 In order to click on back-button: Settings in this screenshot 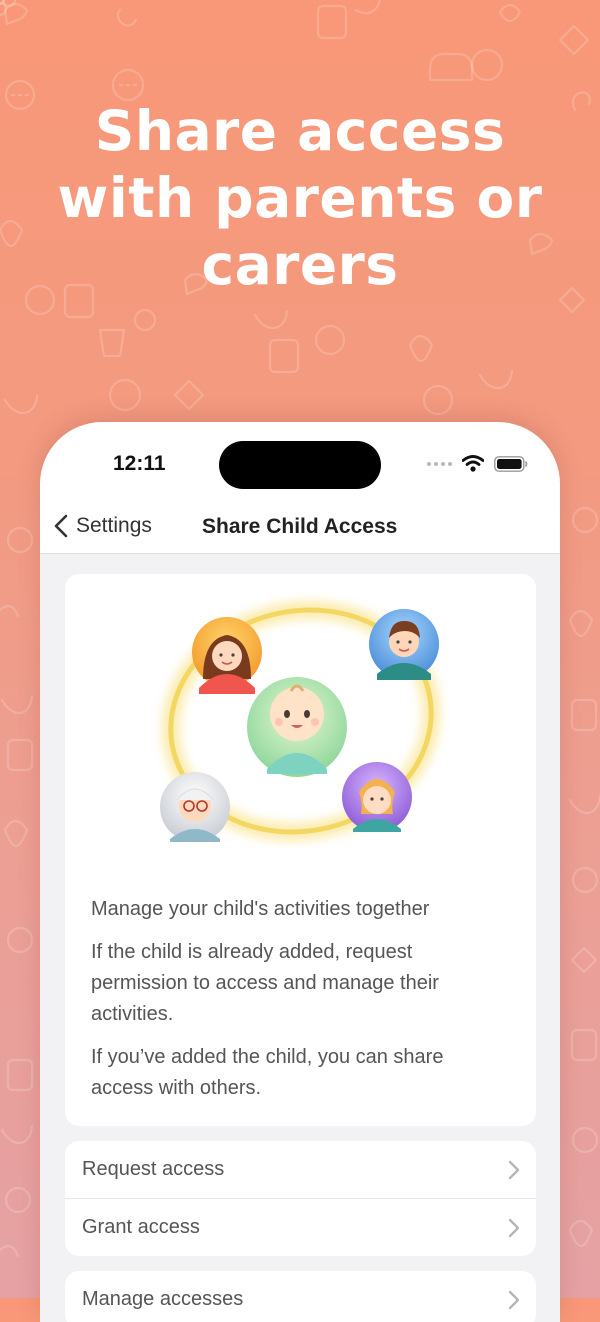, I will do `click(103, 526)`.